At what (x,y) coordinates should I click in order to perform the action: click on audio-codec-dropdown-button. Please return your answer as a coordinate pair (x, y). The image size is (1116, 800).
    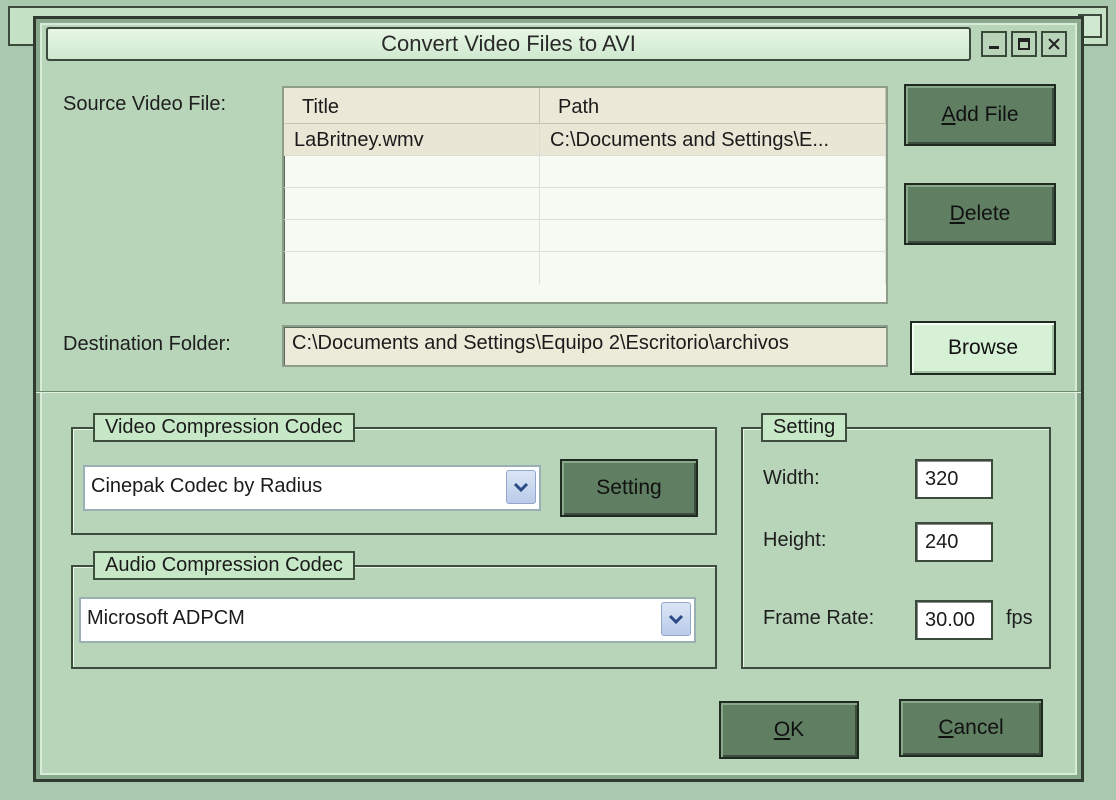
    Looking at the image, I should click on (676, 619).